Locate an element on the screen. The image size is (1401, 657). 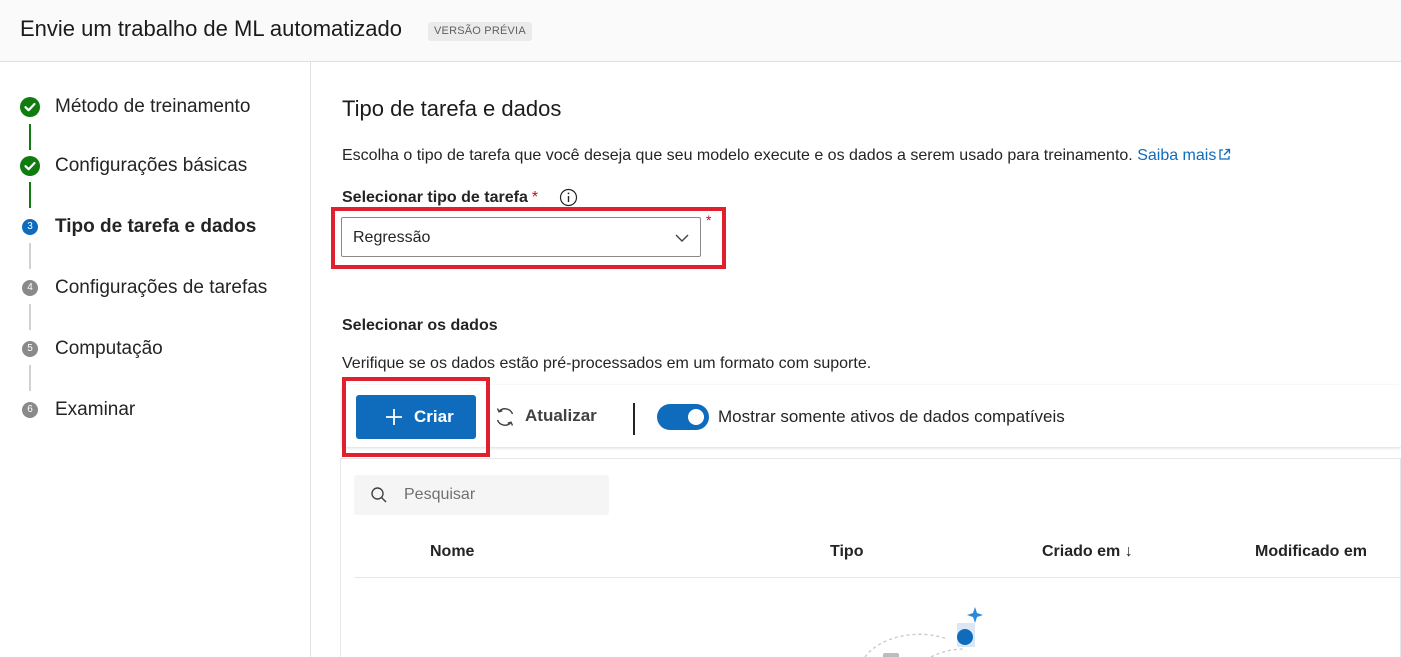
highlight-box is located at coordinates (416, 417).